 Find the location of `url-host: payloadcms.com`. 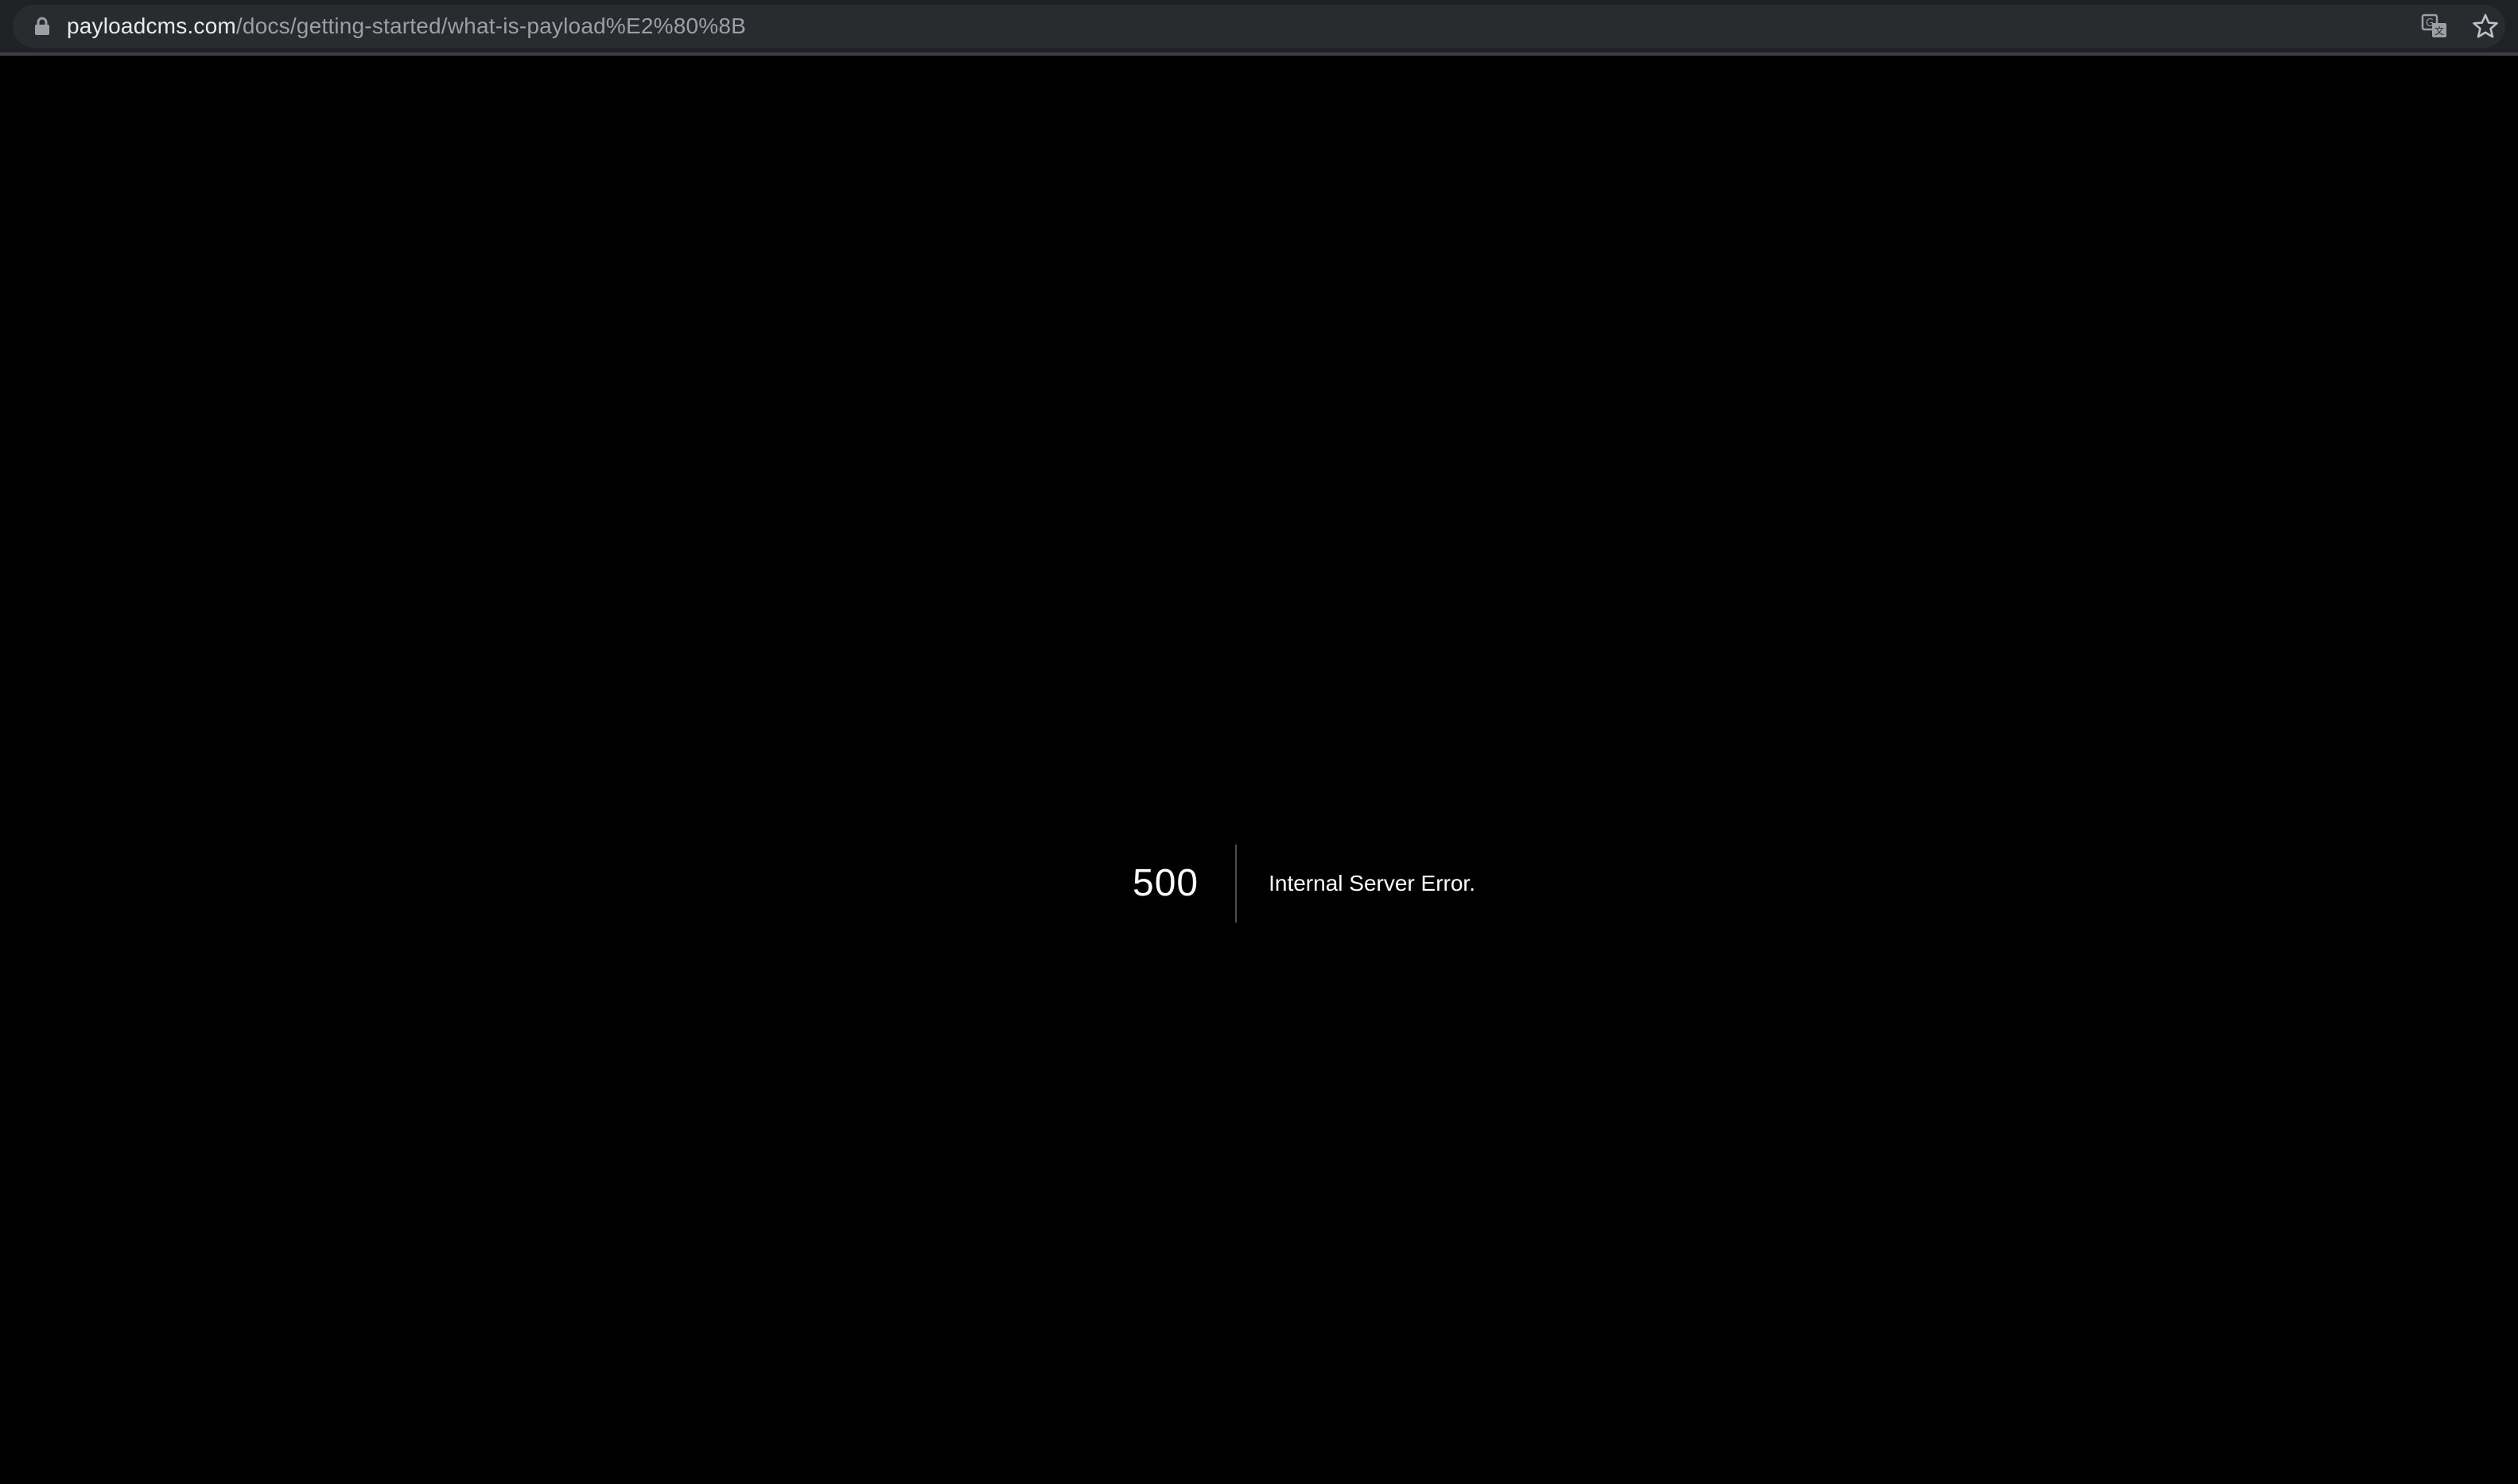

url-host: payloadcms.com is located at coordinates (151, 26).